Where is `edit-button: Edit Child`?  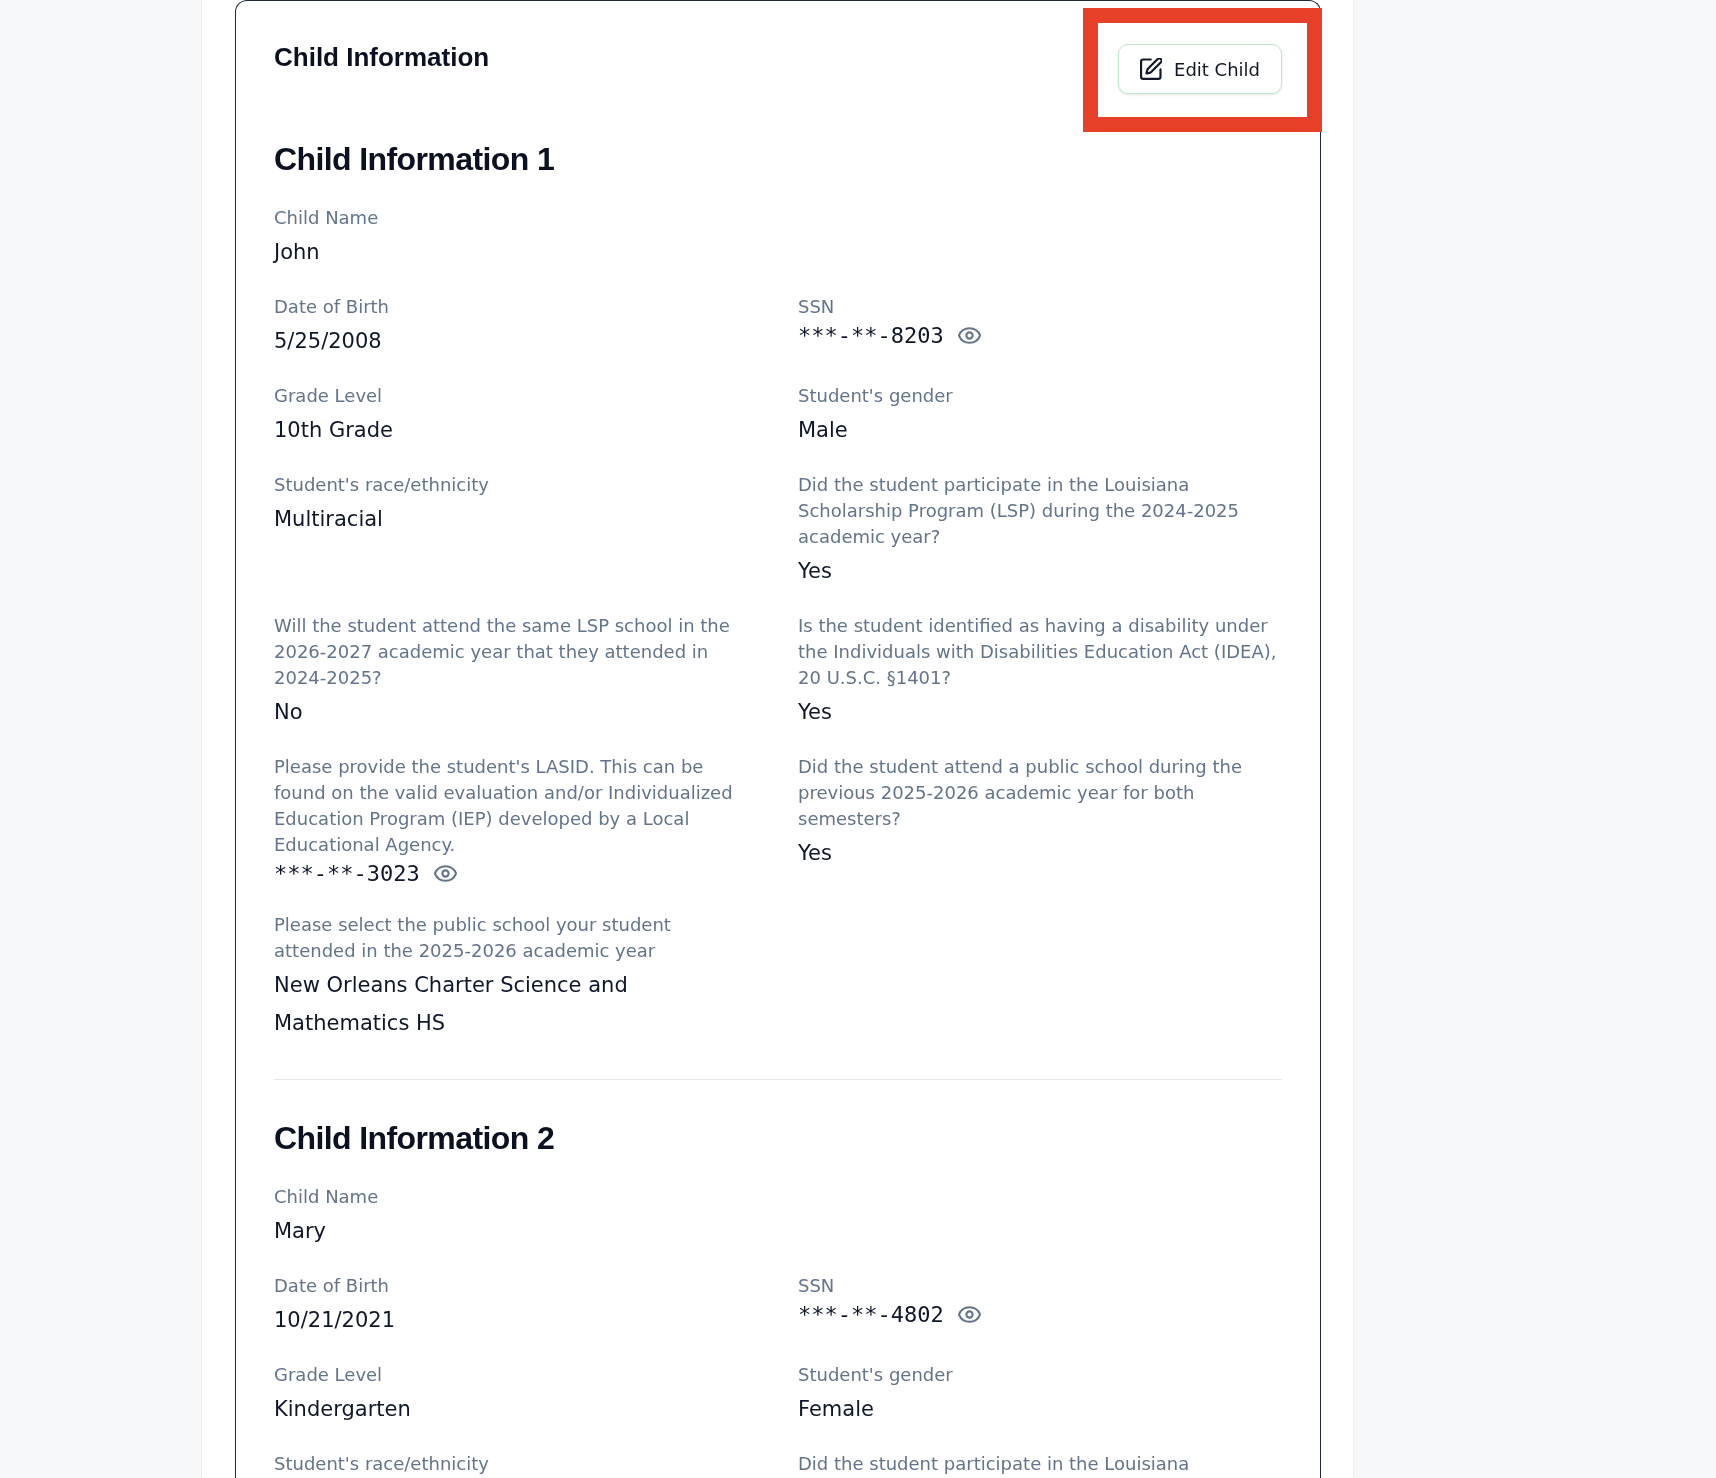 edit-button: Edit Child is located at coordinates (1200, 69).